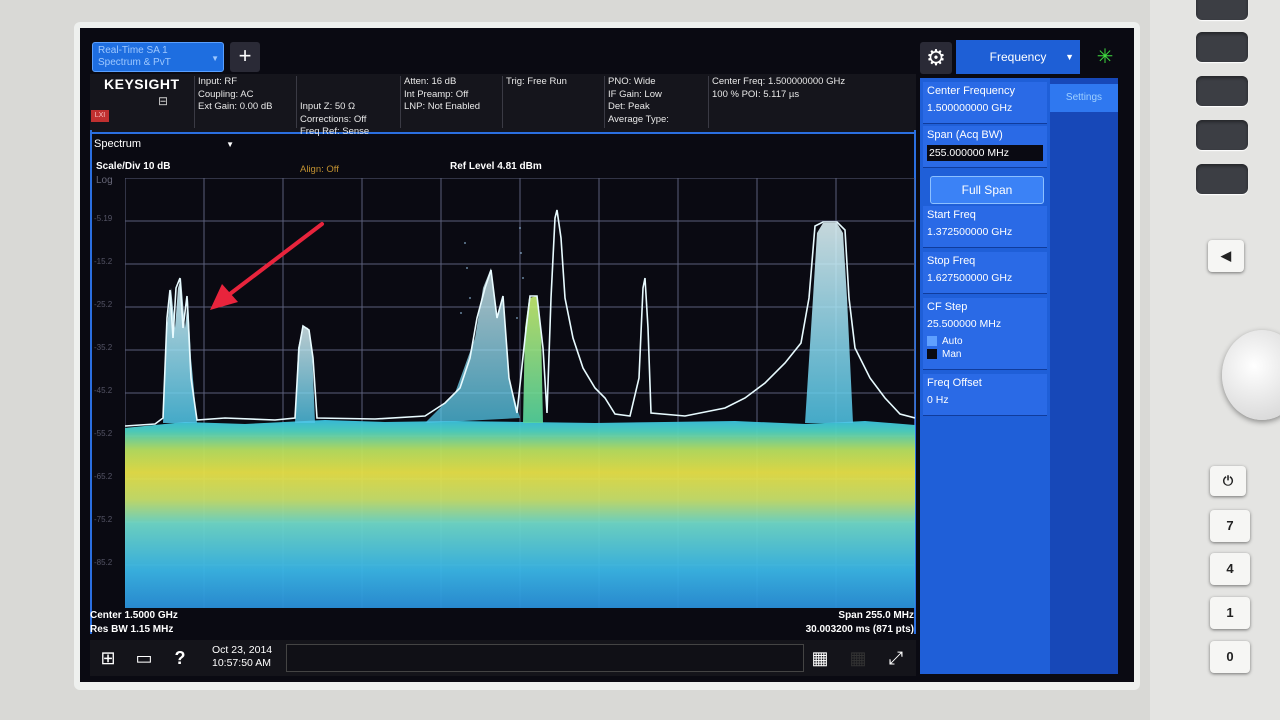  Describe the element at coordinates (985, 354) in the screenshot. I see `cf-step-man-option: Man` at that location.